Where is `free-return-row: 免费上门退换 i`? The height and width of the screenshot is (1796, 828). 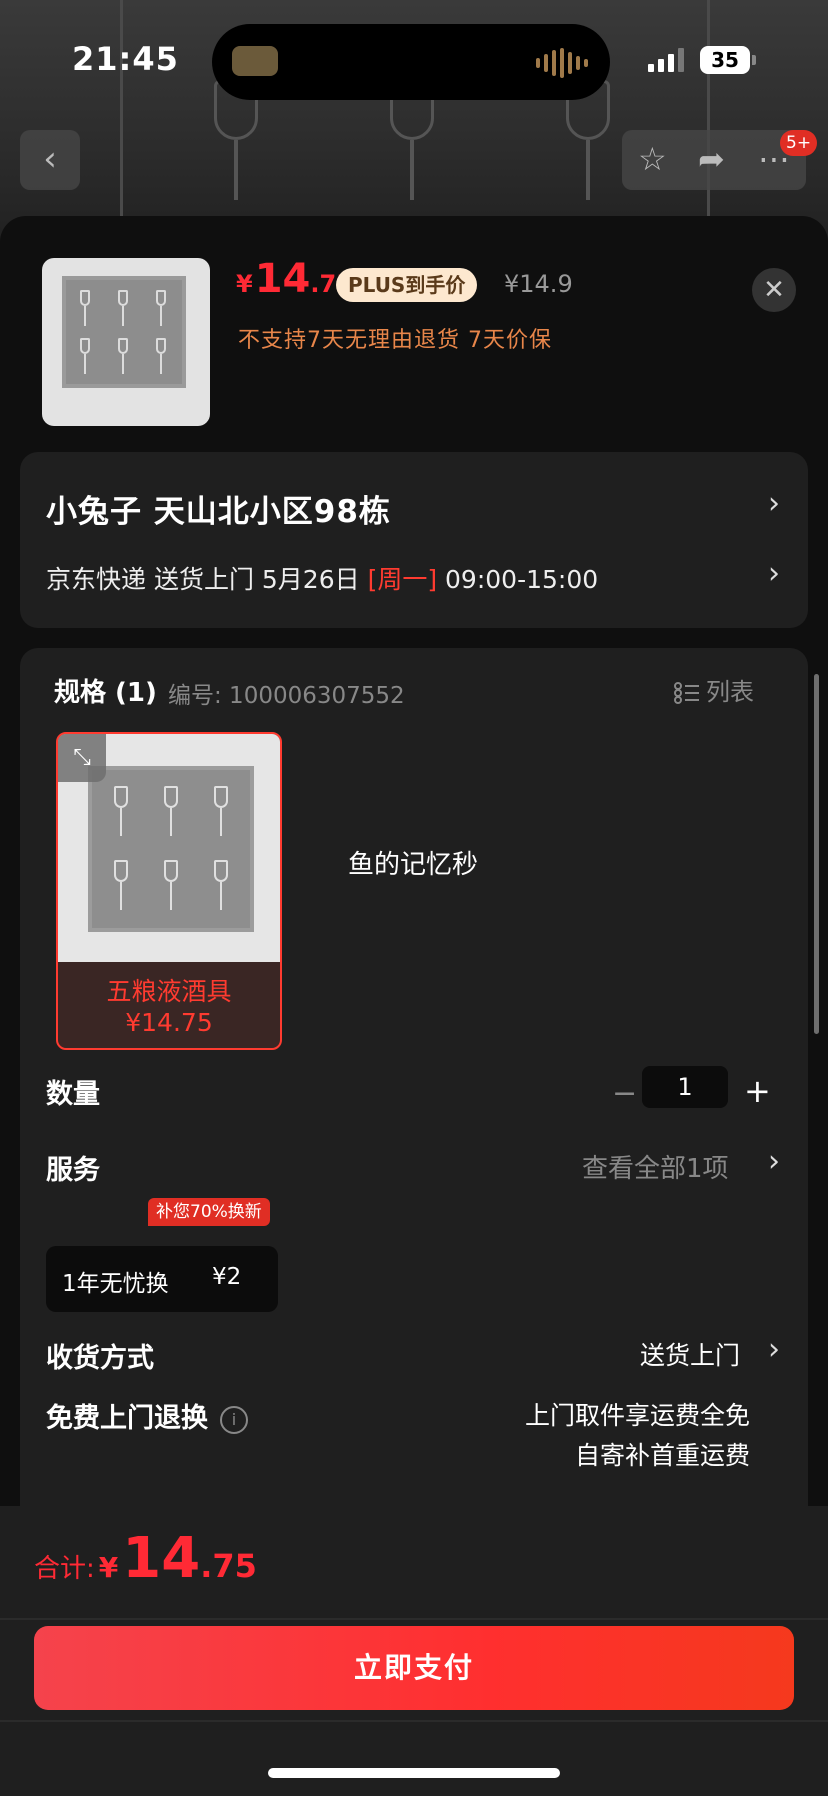 free-return-row: 免费上门退换 i is located at coordinates (147, 1415).